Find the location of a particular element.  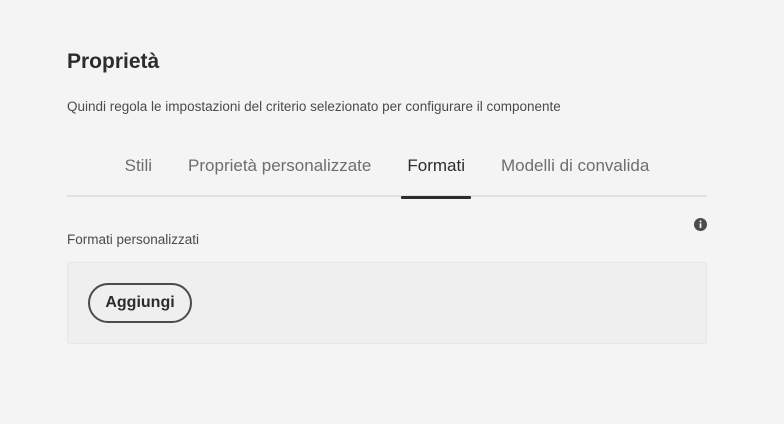

add-button: Aggiungi is located at coordinates (140, 303).